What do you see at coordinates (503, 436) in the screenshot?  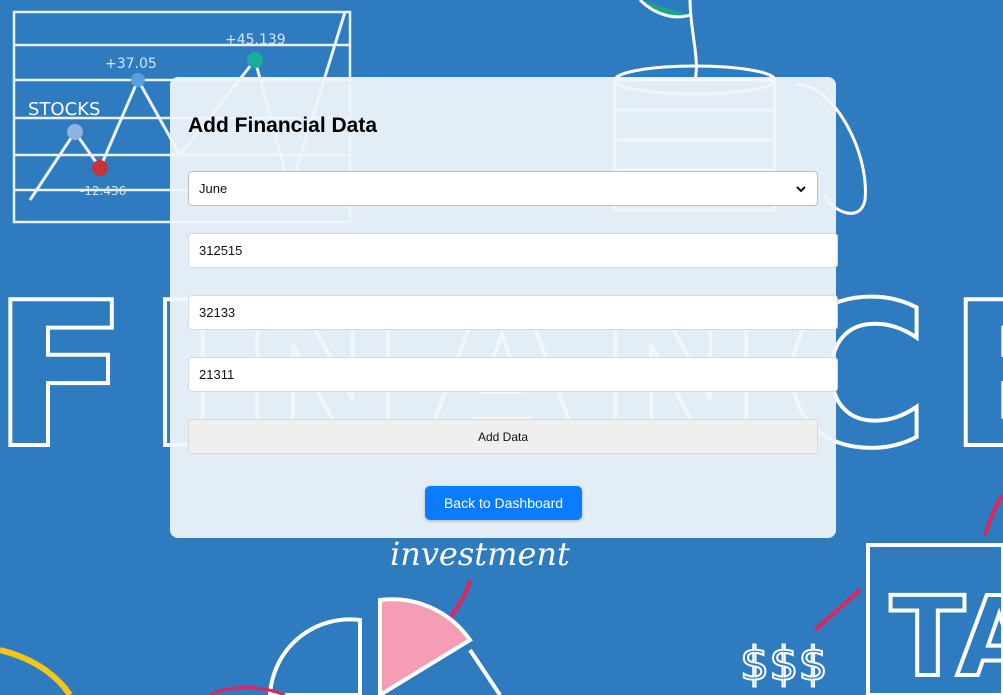 I see `add-data-button: Add Data` at bounding box center [503, 436].